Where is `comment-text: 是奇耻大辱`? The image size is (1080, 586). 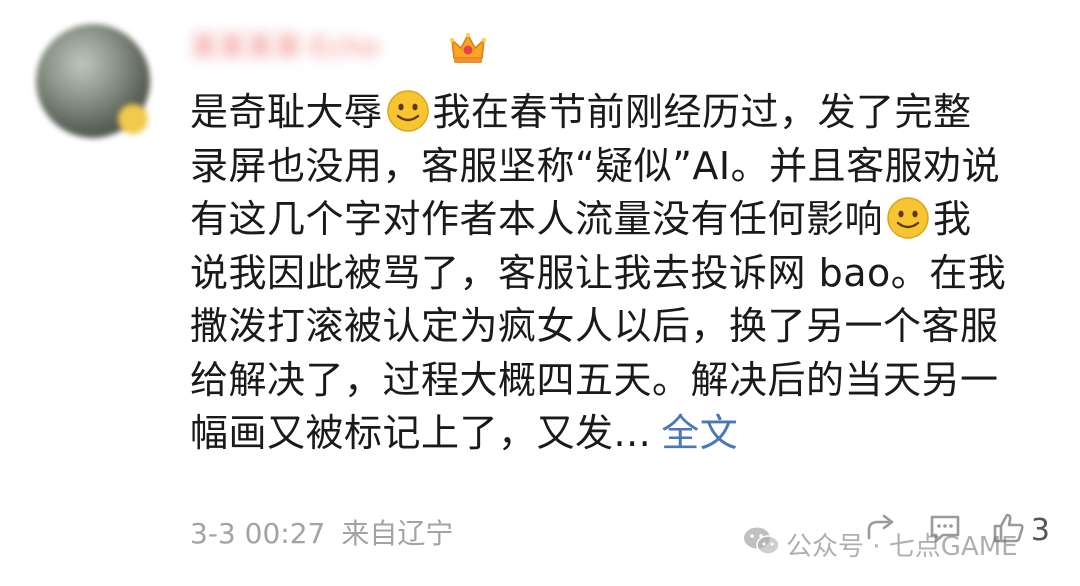
comment-text: 是奇耻大辱 is located at coordinates (286, 112).